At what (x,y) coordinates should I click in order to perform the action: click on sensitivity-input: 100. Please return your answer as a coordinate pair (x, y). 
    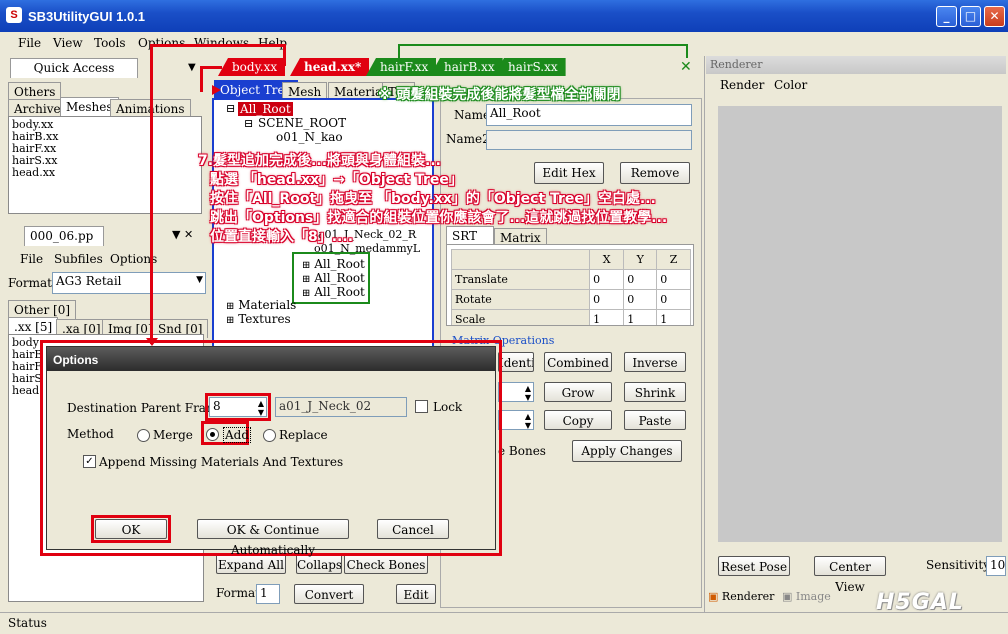
    Looking at the image, I should click on (996, 566).